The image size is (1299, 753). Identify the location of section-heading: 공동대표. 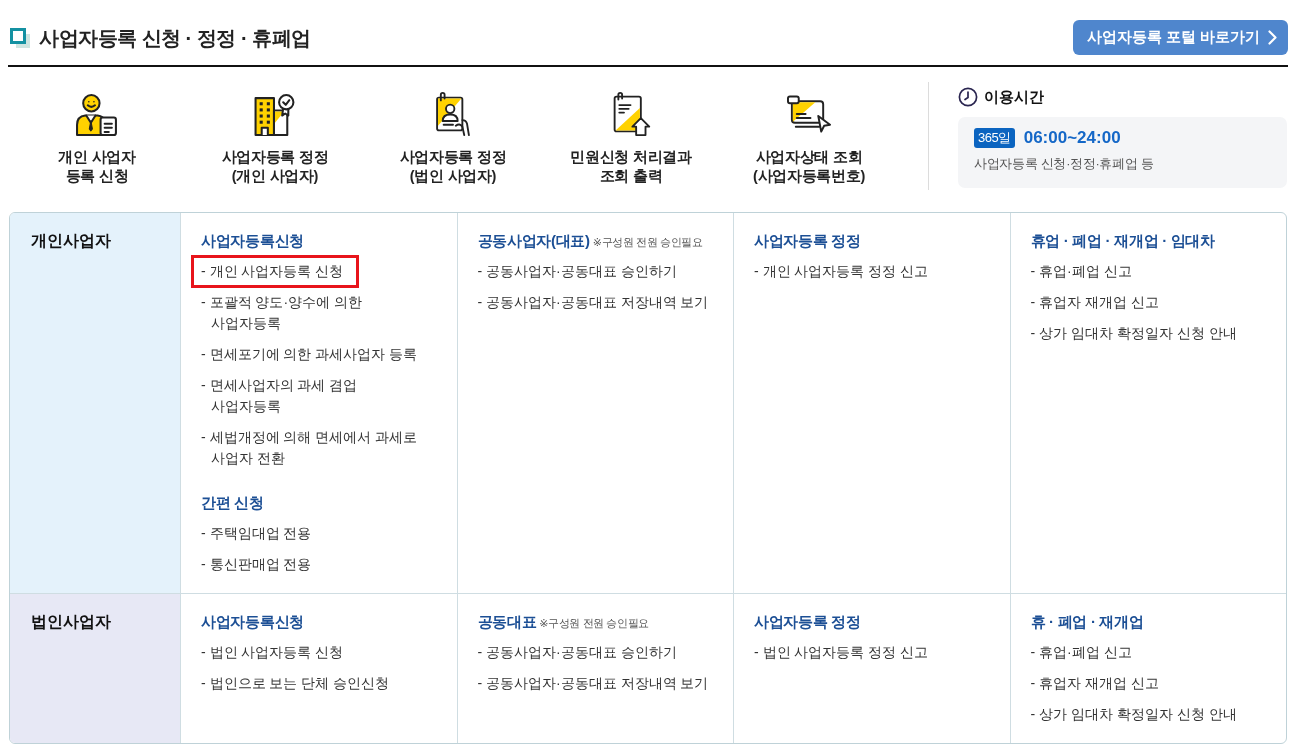
(507, 622).